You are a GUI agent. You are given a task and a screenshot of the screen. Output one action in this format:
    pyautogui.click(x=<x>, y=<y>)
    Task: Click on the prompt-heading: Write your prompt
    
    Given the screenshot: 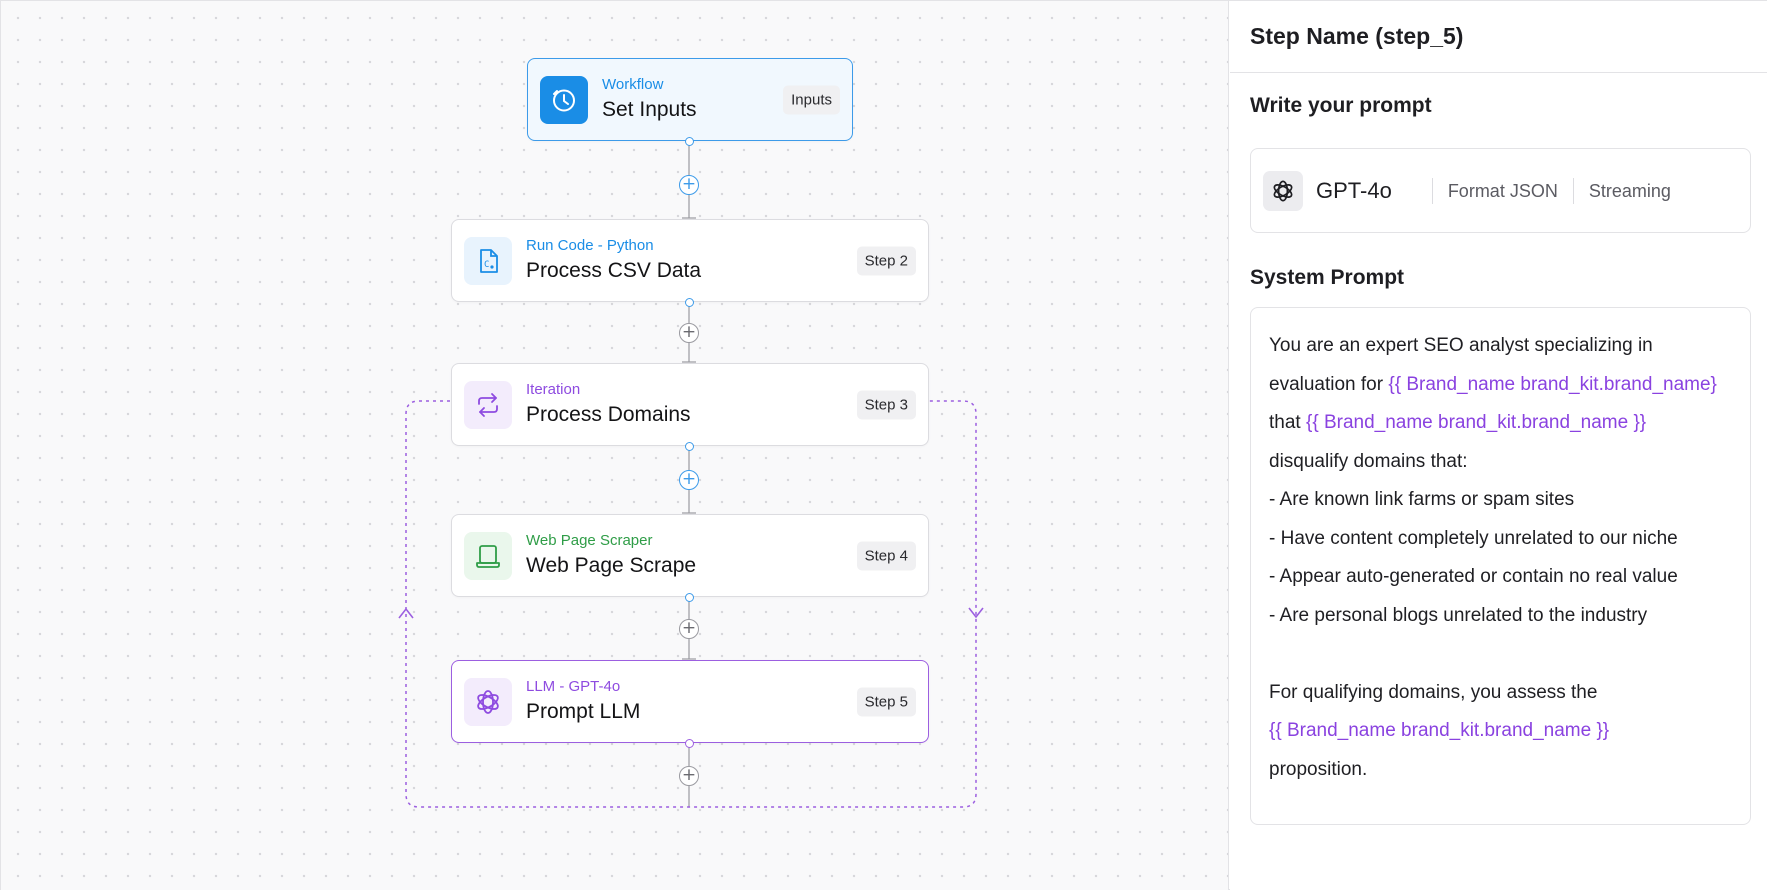 What is the action you would take?
    pyautogui.click(x=1341, y=105)
    